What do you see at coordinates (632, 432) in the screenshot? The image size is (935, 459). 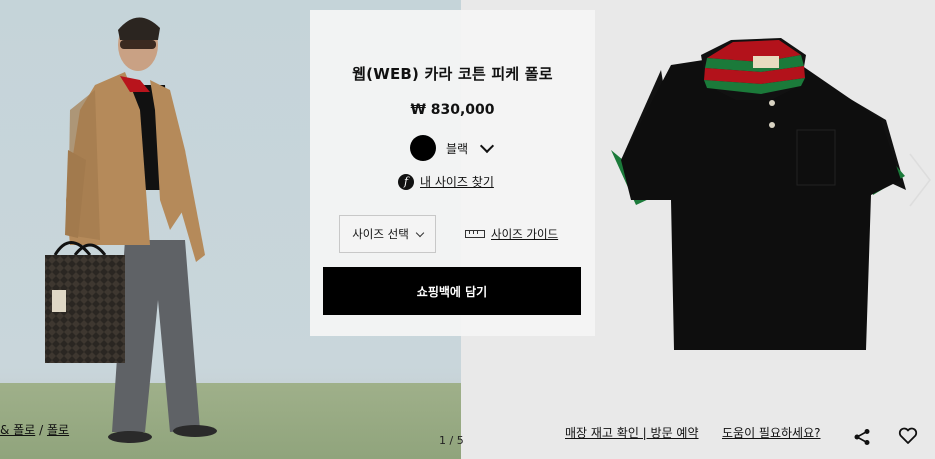 I see `store-stock-link: 매장 재고 확인 | 방문 예약` at bounding box center [632, 432].